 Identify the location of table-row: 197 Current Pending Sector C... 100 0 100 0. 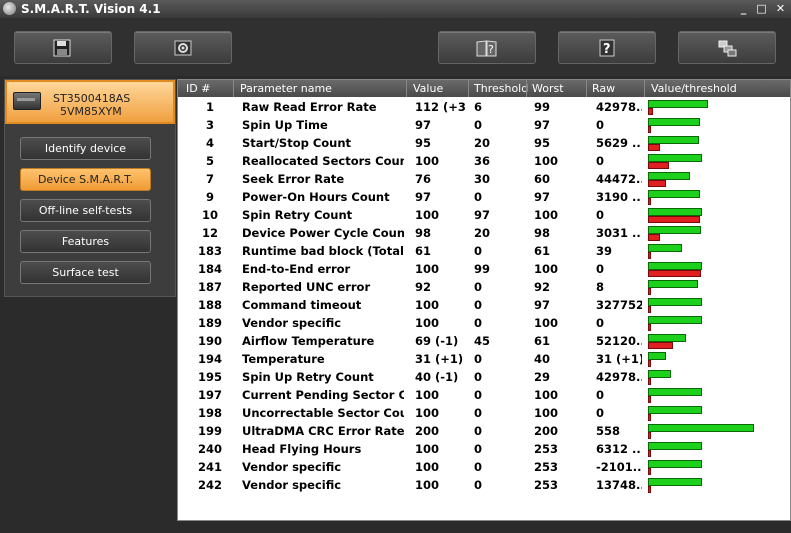
(484, 395).